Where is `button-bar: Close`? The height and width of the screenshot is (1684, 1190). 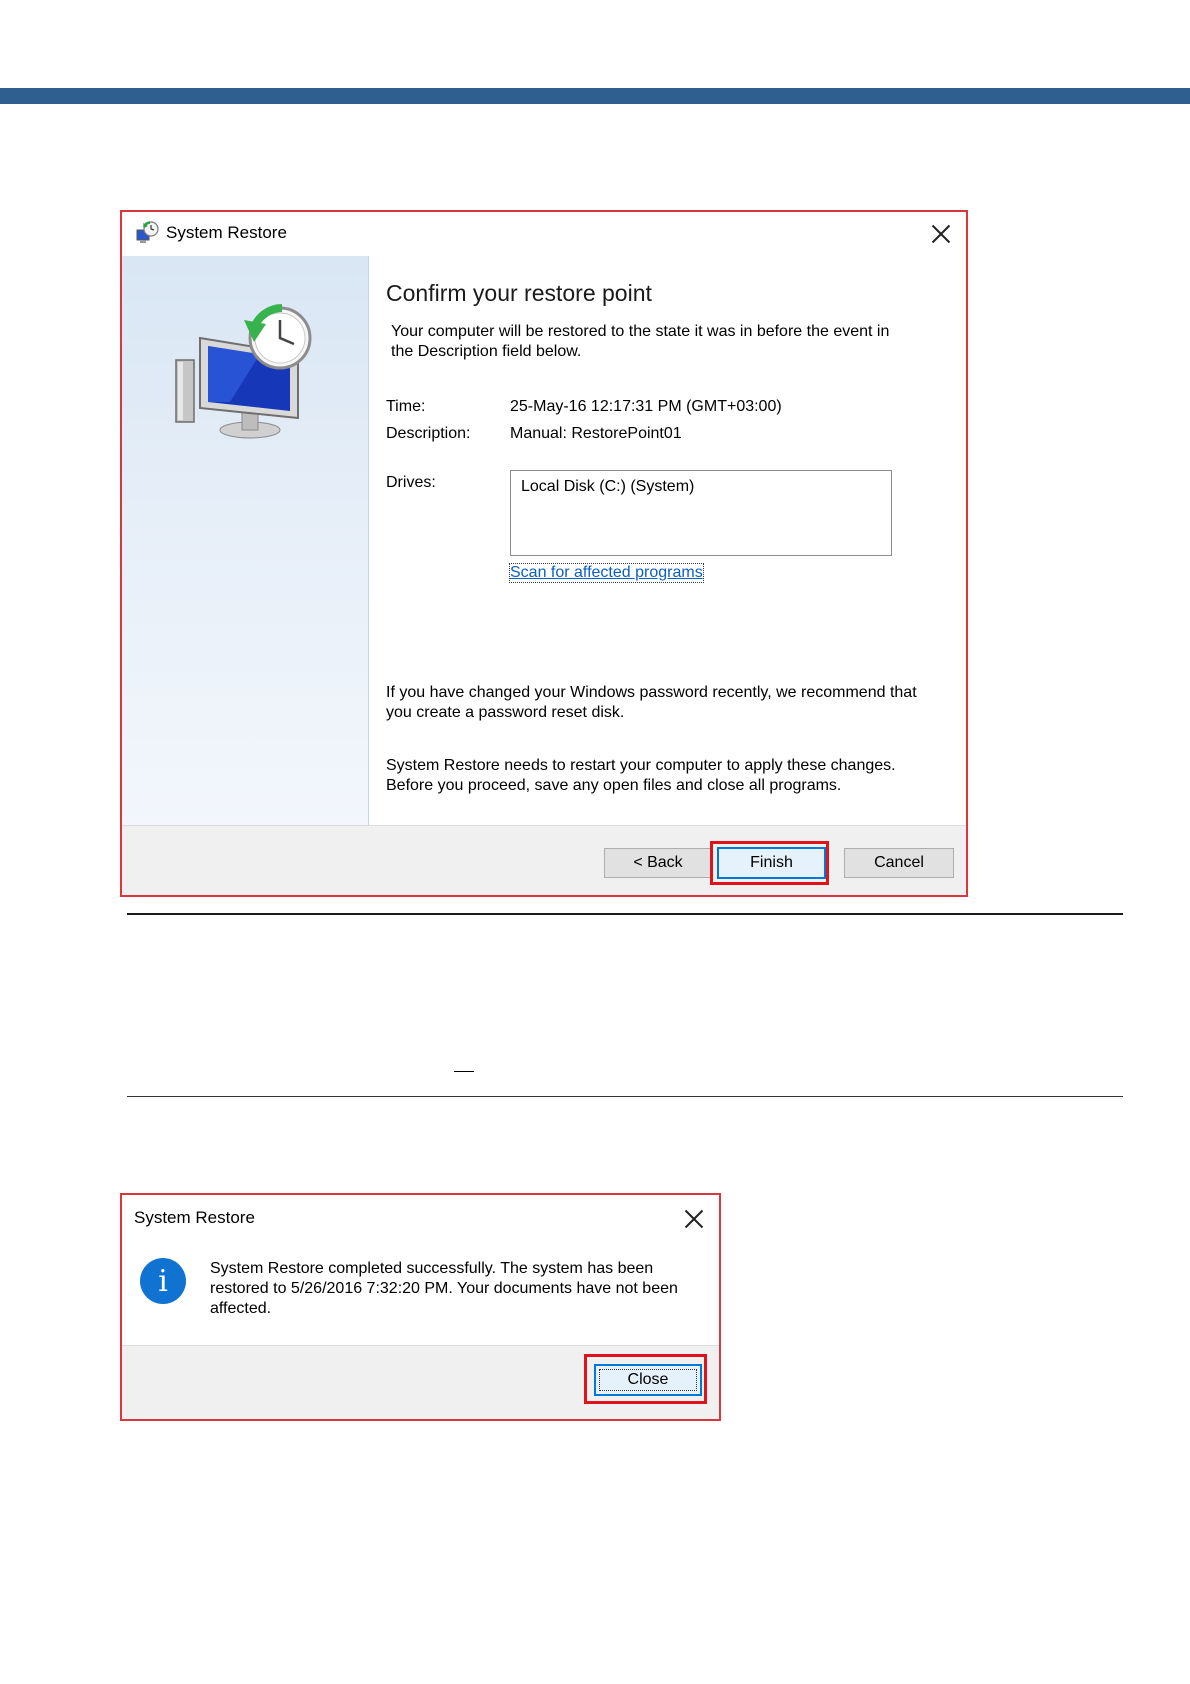
button-bar: Close is located at coordinates (420, 1382).